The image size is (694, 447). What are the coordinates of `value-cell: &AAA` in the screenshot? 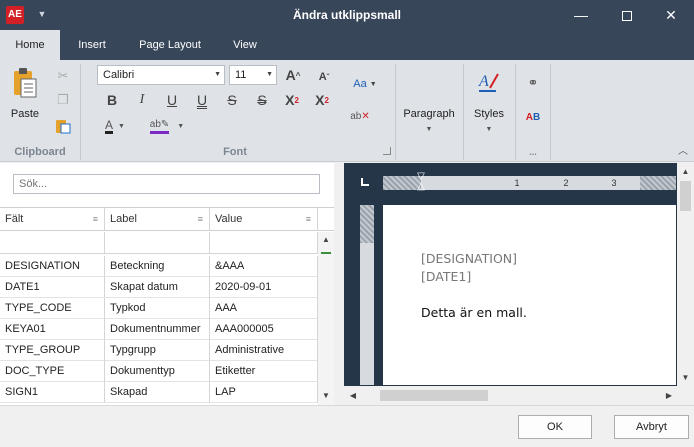 It's located at (264, 266).